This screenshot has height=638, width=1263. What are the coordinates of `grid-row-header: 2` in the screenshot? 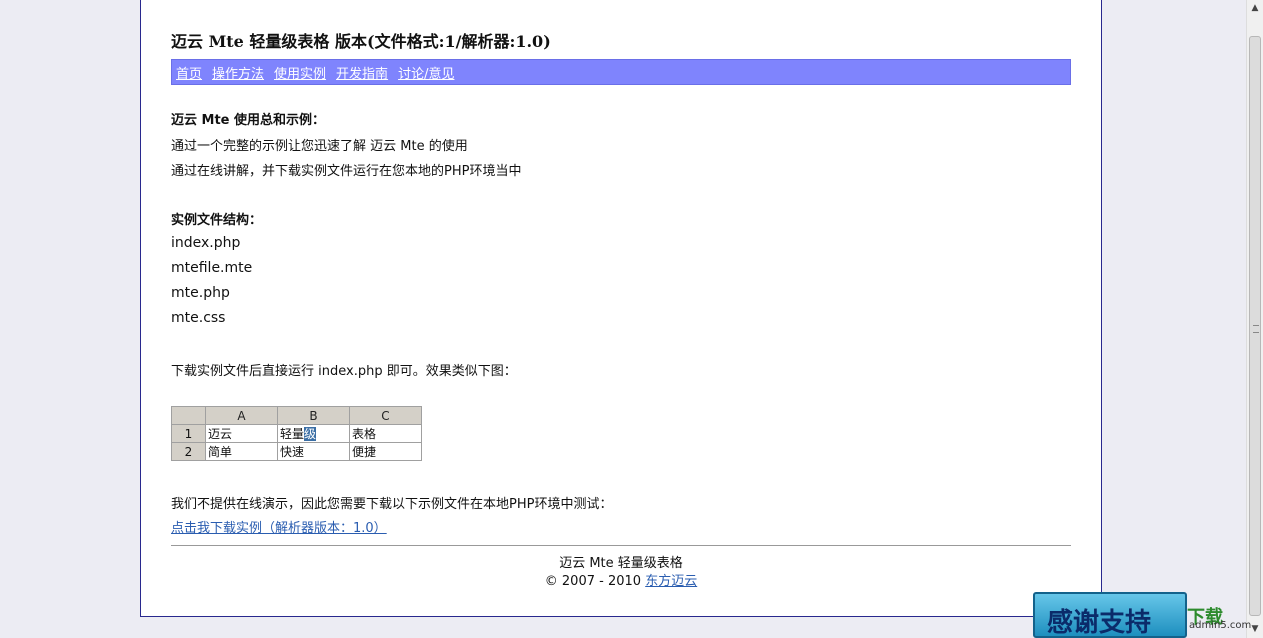 It's located at (188, 451).